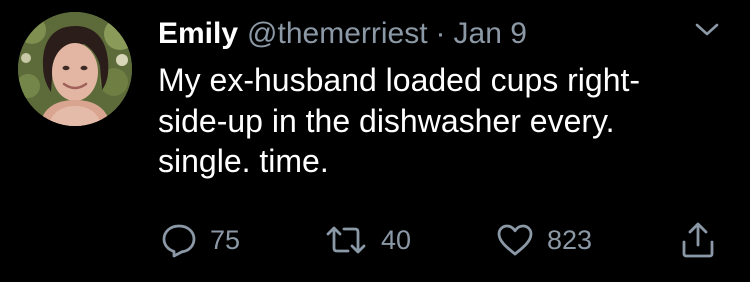 This screenshot has height=282, width=750. I want to click on tweet-header: Emily @themerriest · Jan 9, so click(342, 34).